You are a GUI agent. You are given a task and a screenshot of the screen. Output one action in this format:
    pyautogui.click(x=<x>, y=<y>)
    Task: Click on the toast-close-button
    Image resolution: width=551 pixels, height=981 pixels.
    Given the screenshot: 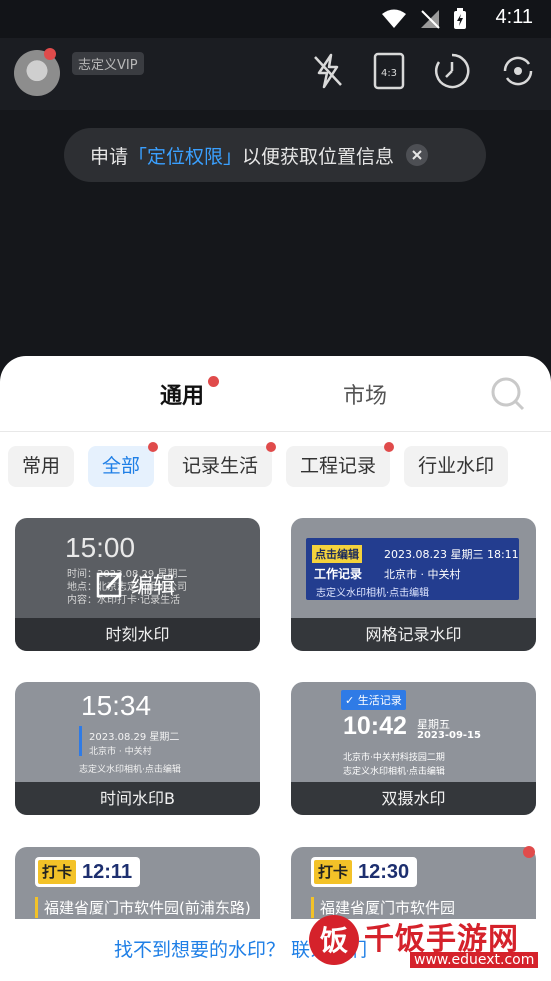 What is the action you would take?
    pyautogui.click(x=417, y=155)
    